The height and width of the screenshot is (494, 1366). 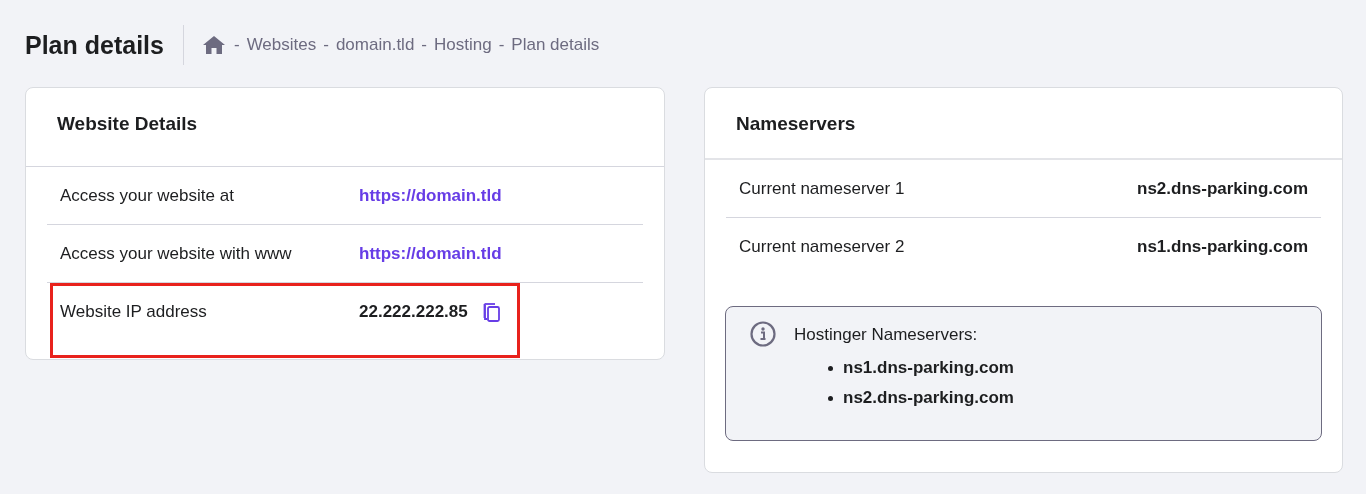 What do you see at coordinates (822, 247) in the screenshot?
I see `row-label: Current nameserver 2` at bounding box center [822, 247].